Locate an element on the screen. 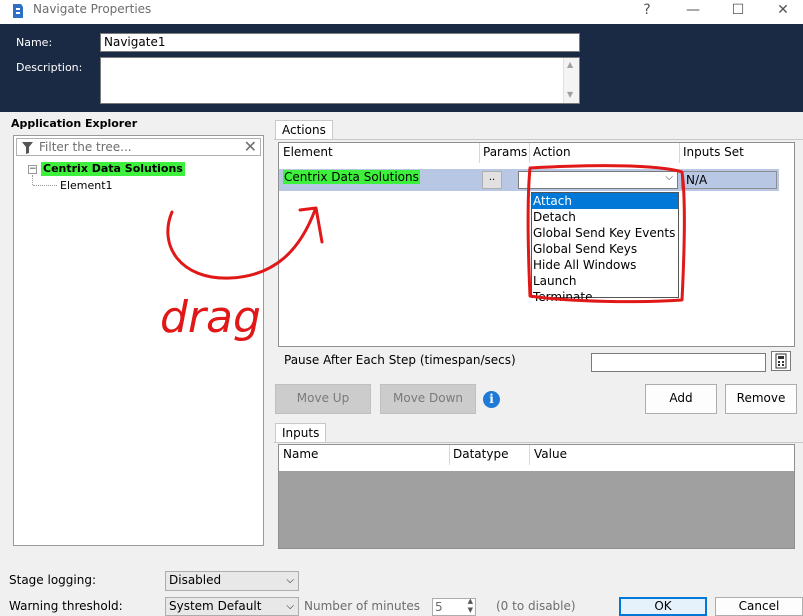  annotation-drag-text: drag is located at coordinates (210, 317).